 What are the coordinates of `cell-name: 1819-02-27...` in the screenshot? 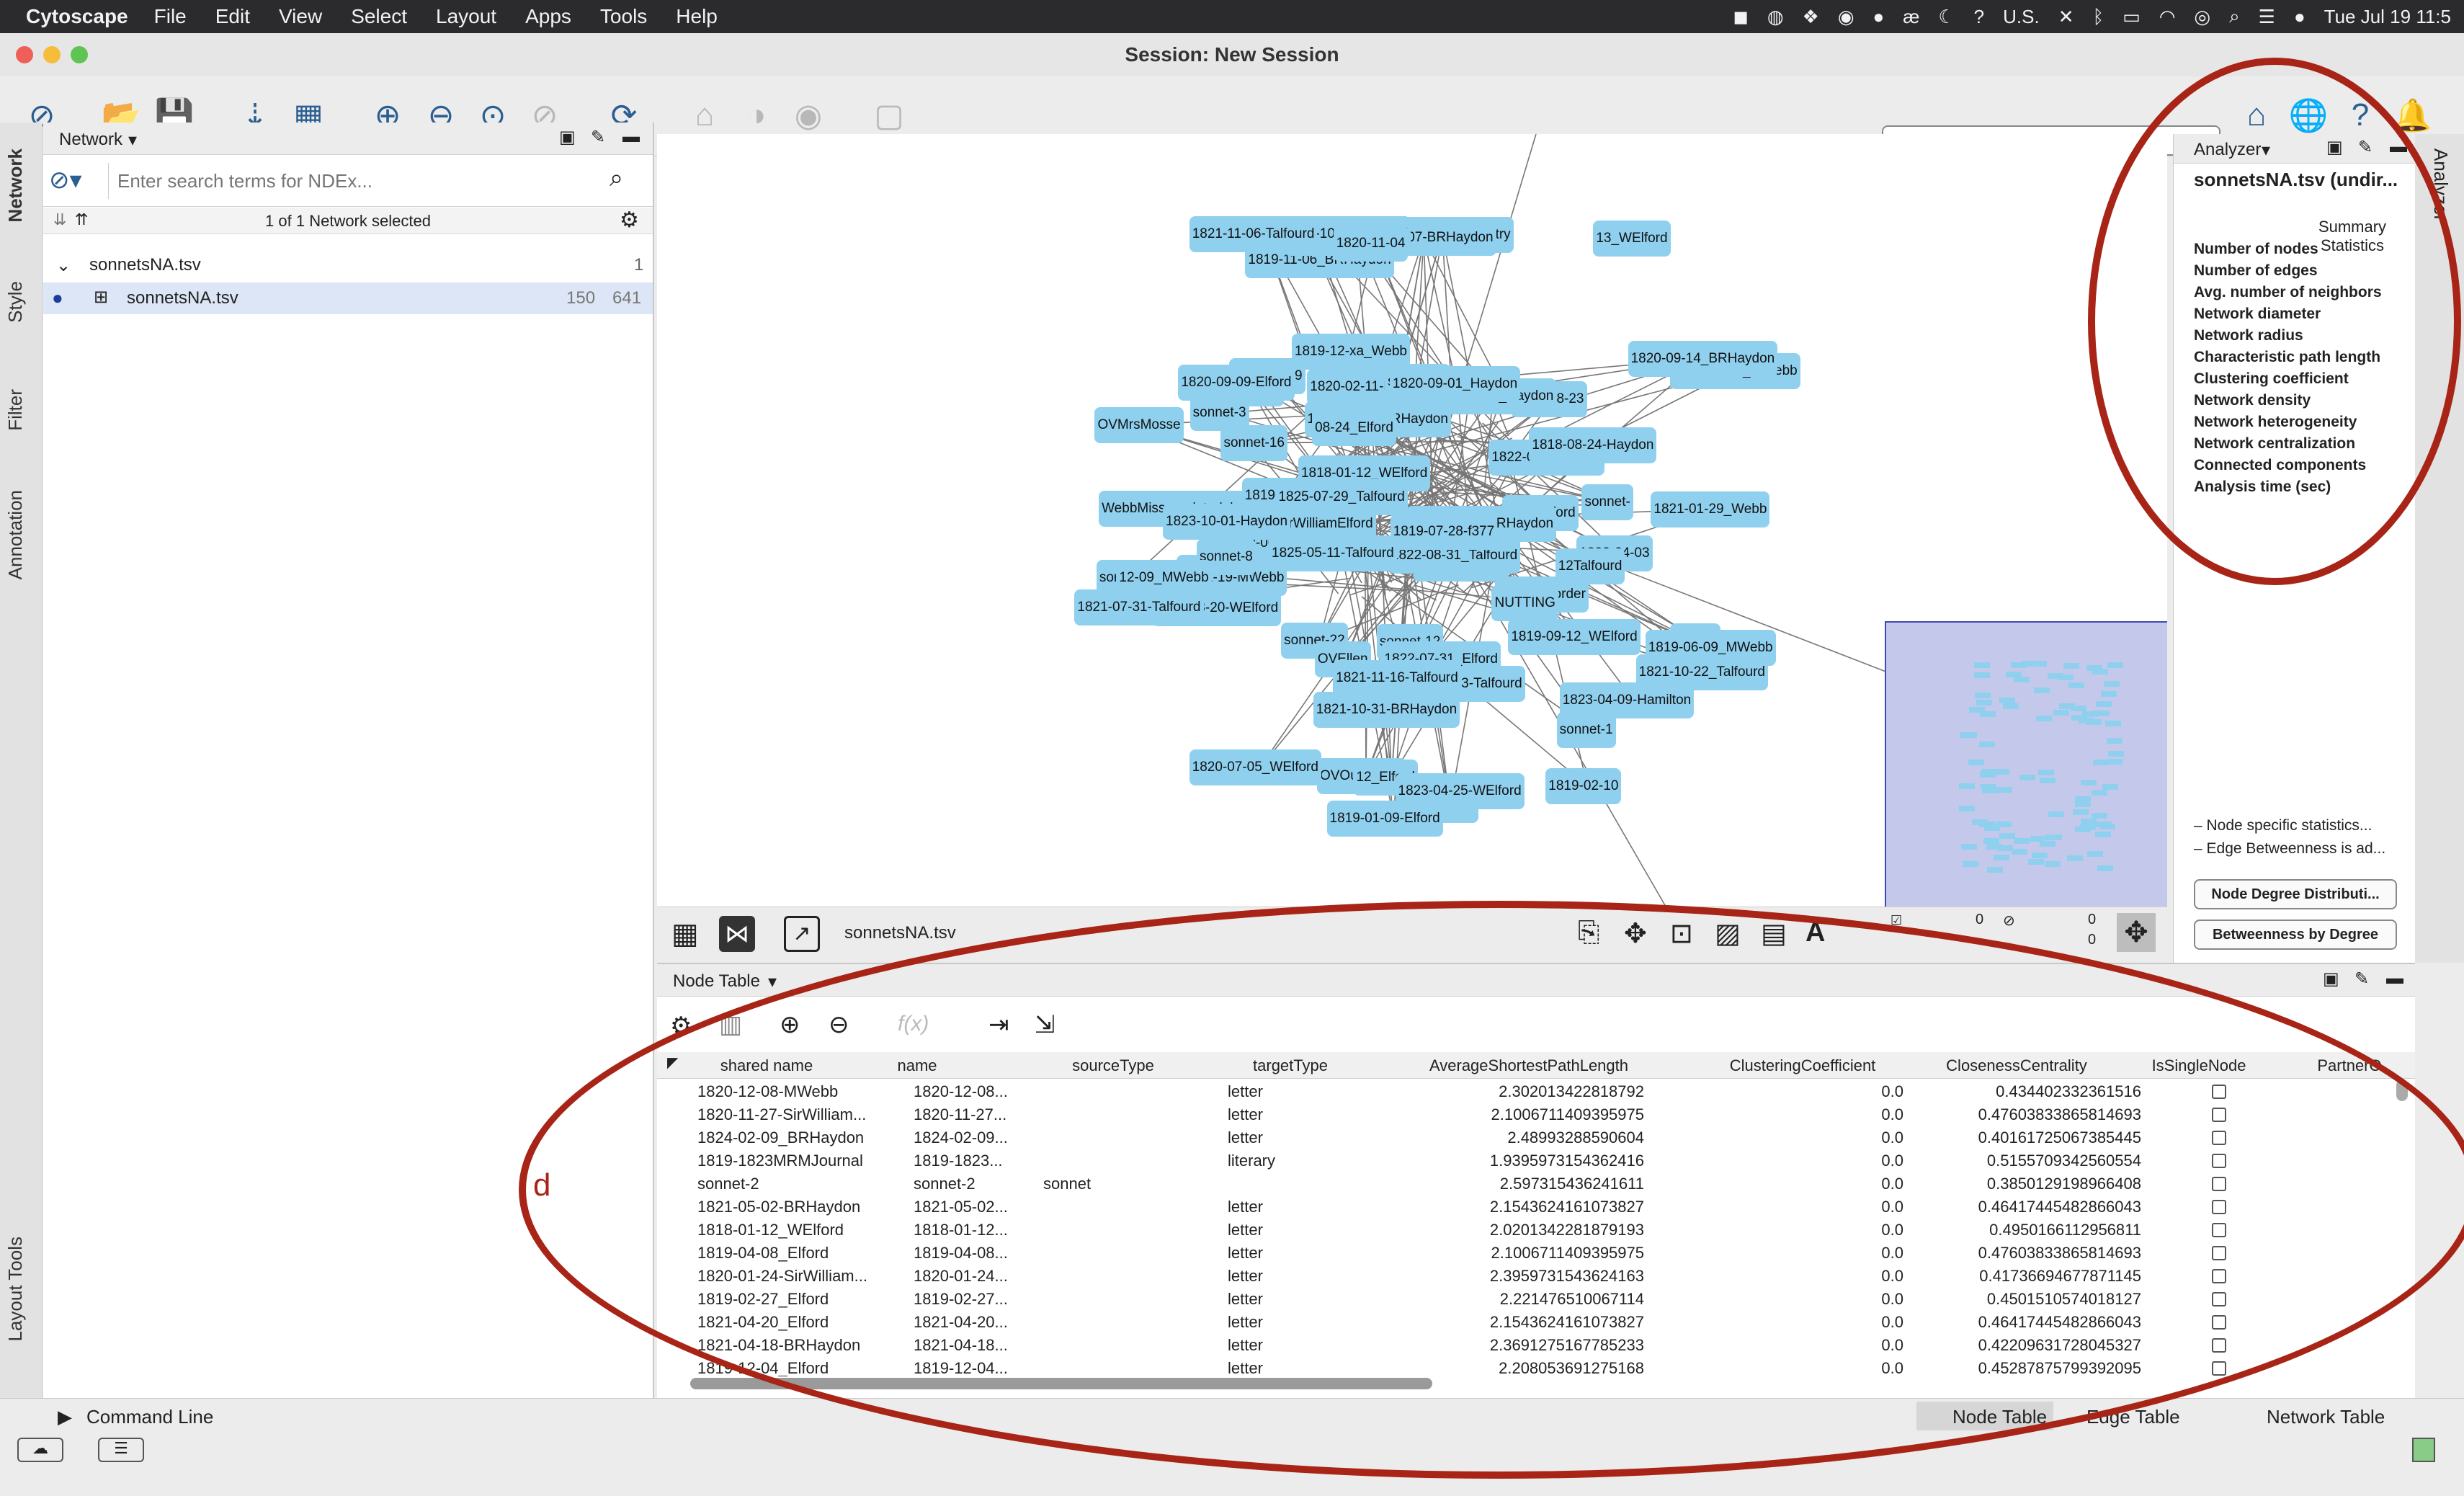 It's located at (982, 1299).